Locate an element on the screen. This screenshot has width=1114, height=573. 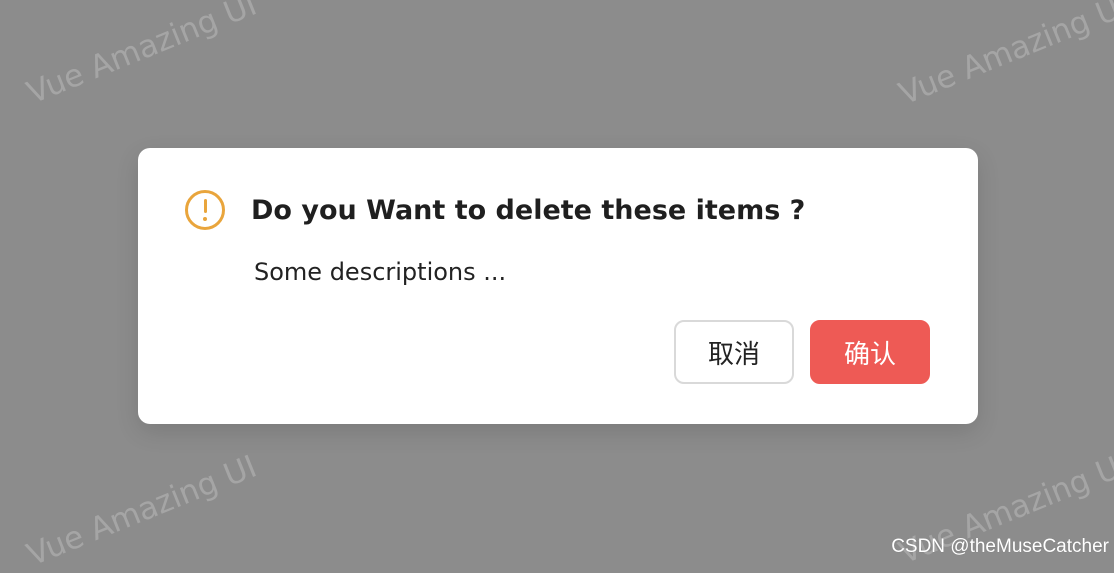
cancel-button: 取消 is located at coordinates (734, 352).